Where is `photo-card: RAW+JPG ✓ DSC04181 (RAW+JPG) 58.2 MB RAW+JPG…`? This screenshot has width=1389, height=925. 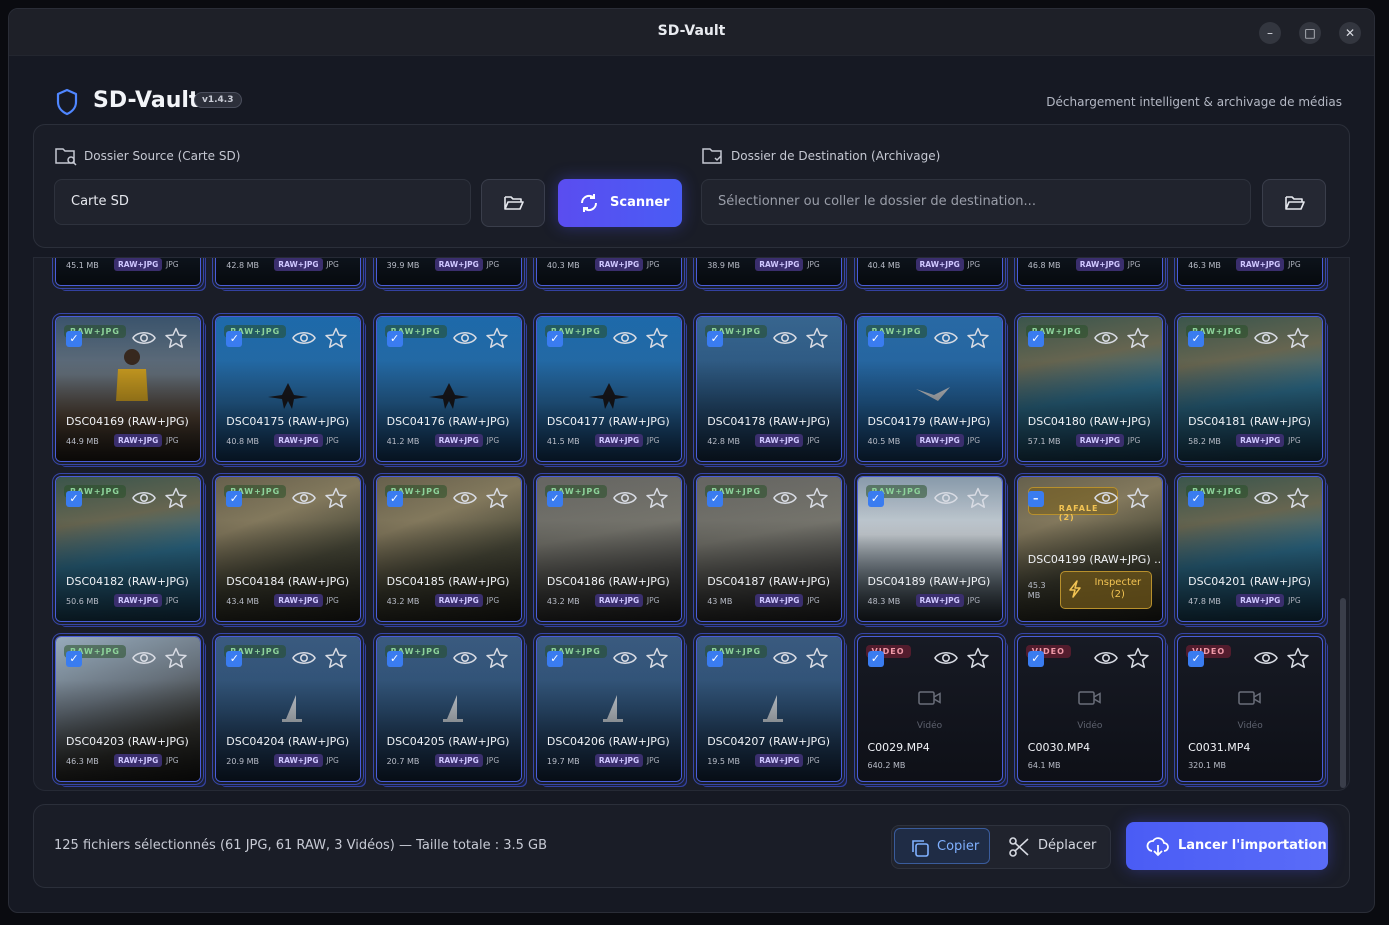 photo-card: RAW+JPG ✓ DSC04181 (RAW+JPG) 58.2 MB RAW+JPG… is located at coordinates (1250, 389).